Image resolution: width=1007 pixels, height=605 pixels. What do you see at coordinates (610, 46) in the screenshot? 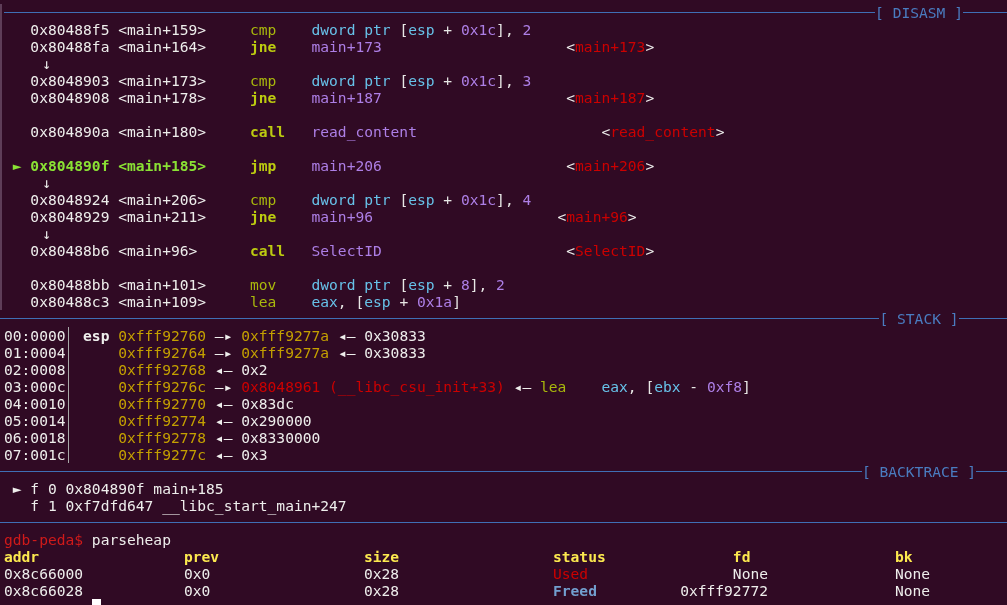
I see `branch-target-label: <main+173>` at bounding box center [610, 46].